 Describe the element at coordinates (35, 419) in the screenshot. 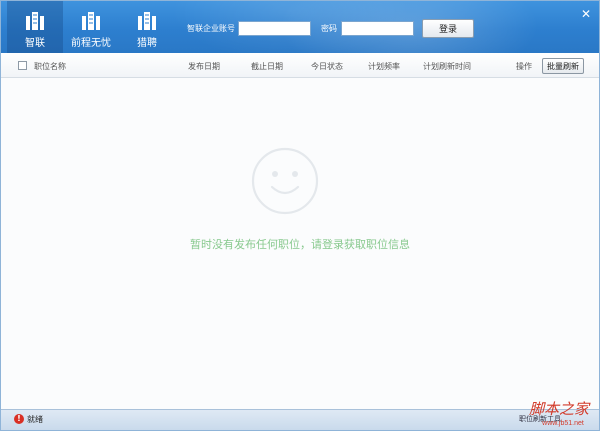

I see `status-text: 就绪` at that location.